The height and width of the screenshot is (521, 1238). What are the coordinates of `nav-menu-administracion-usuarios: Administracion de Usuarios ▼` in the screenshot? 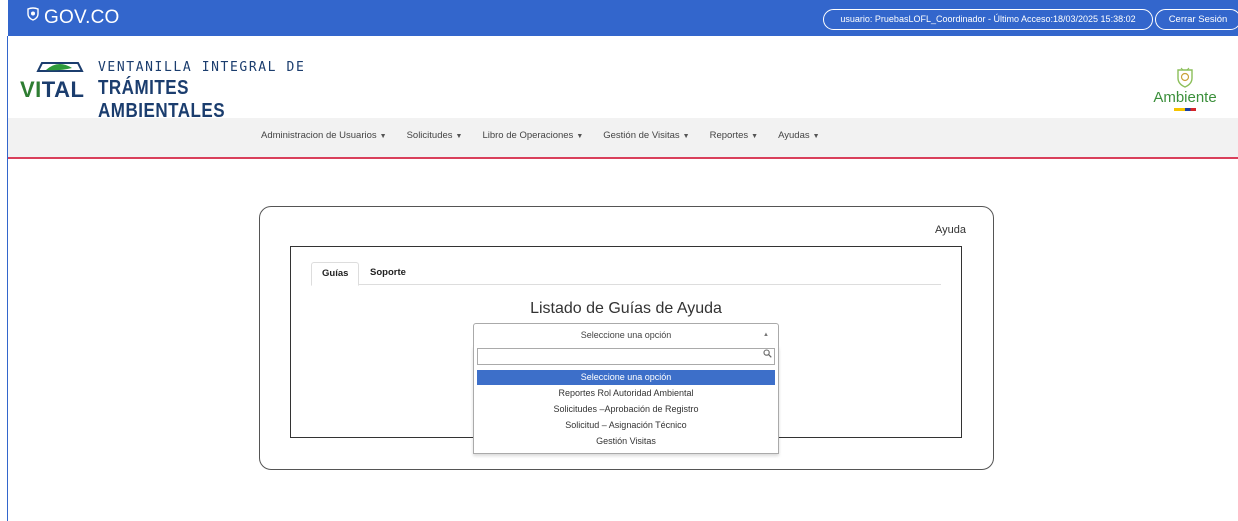 It's located at (324, 135).